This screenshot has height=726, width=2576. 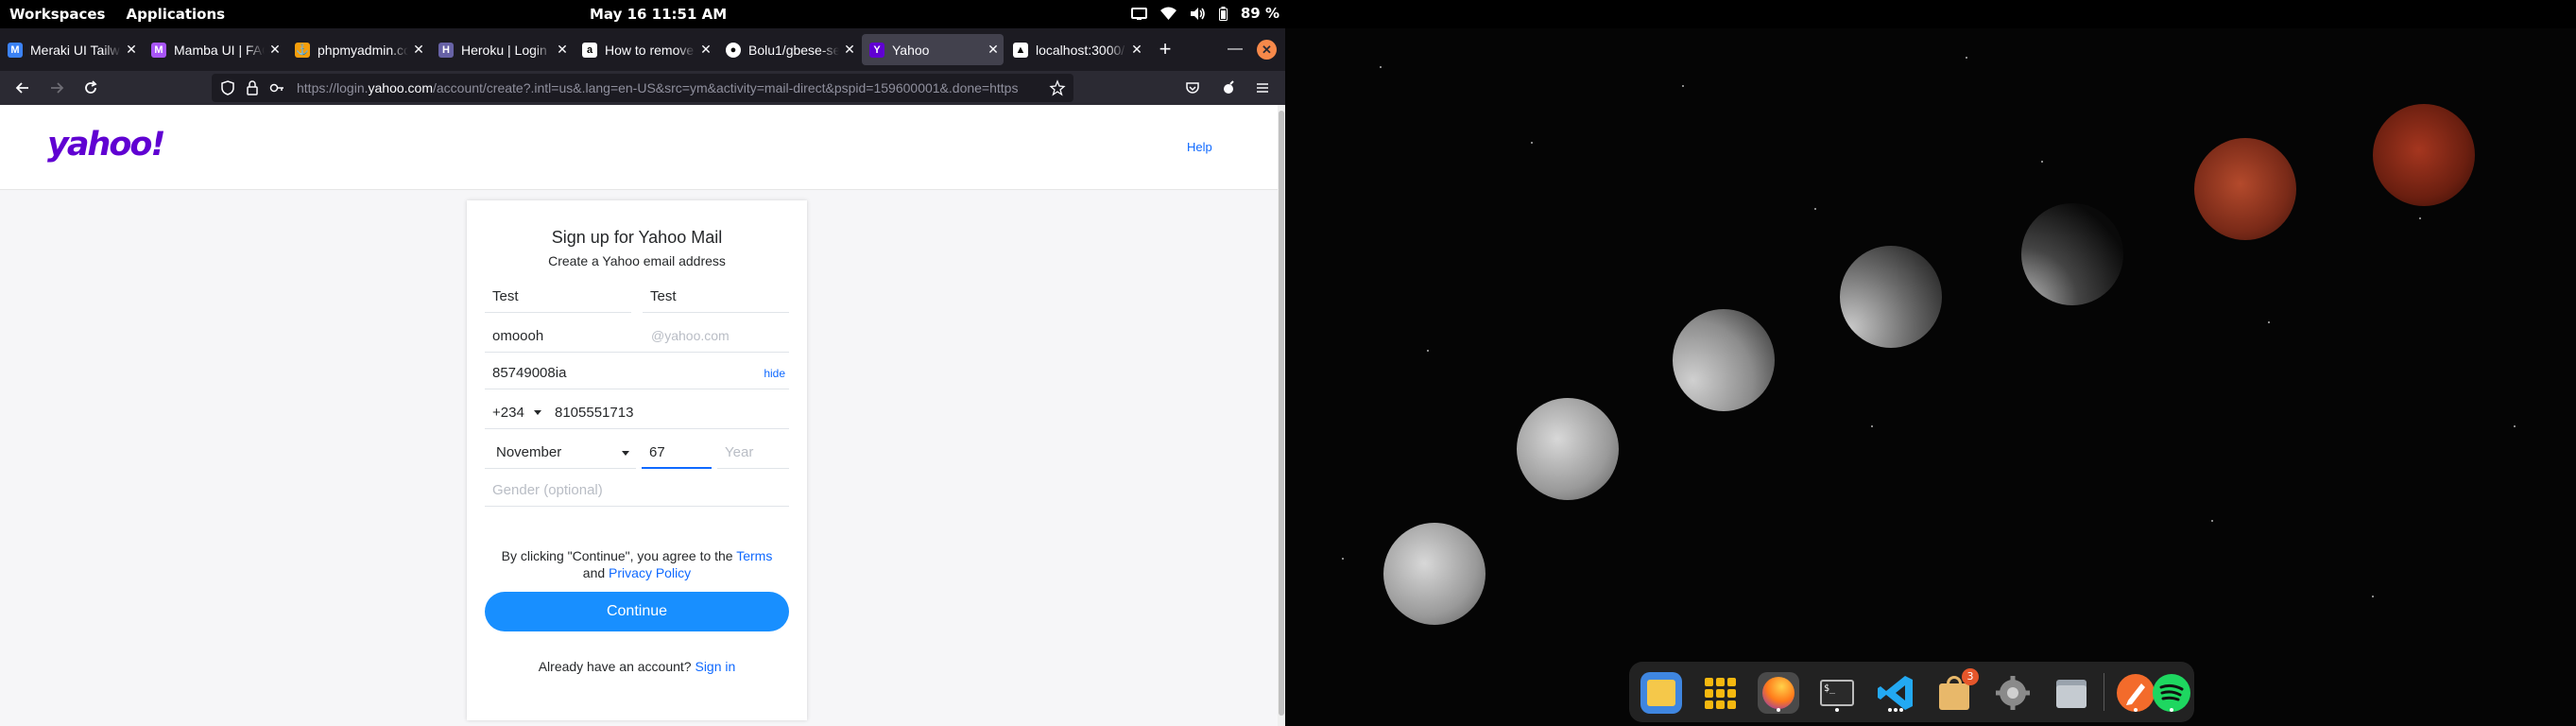 I want to click on close-window-button: ✕, so click(x=1267, y=50).